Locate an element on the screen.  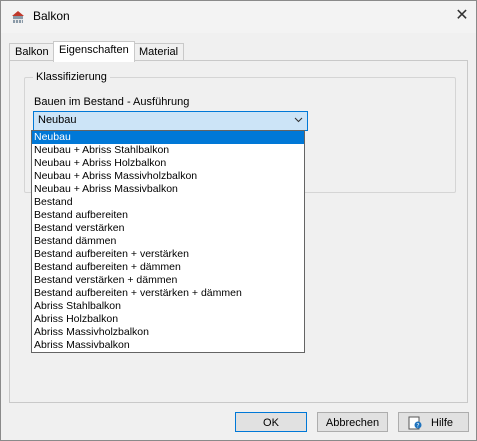
dropdown-option: Bestand dämmen is located at coordinates (168, 241).